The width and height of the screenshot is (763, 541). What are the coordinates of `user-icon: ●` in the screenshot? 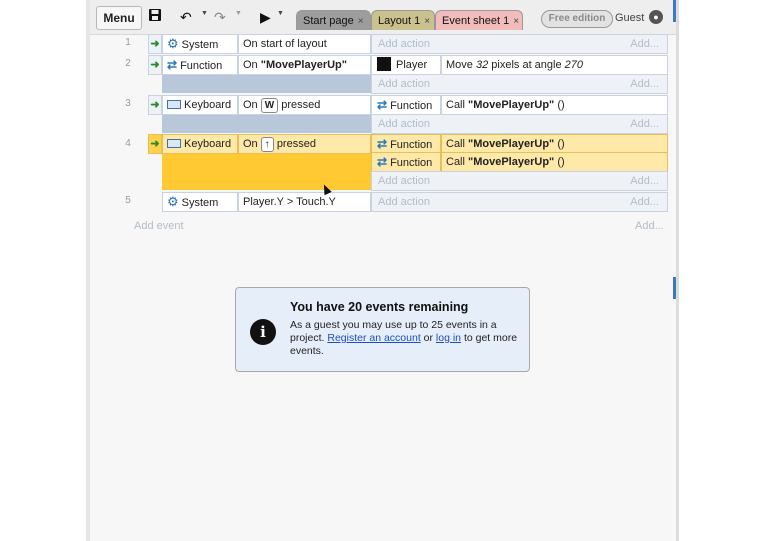 It's located at (656, 17).